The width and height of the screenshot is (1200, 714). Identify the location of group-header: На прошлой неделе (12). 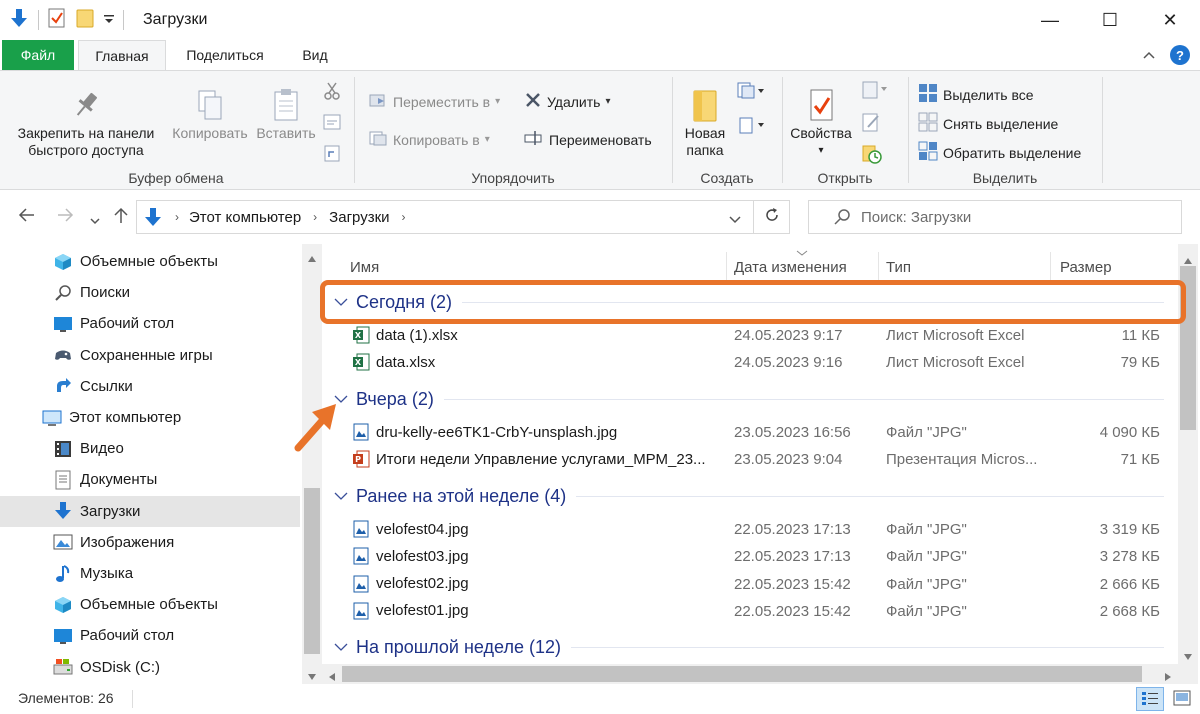
(749, 647).